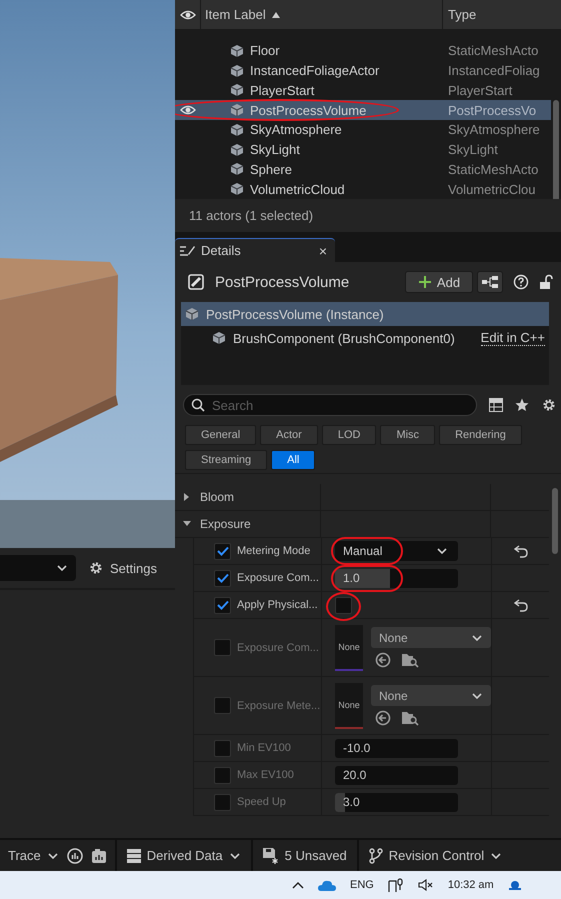 The width and height of the screenshot is (561, 899). Describe the element at coordinates (546, 282) in the screenshot. I see `unlocked-padlock-icon` at that location.